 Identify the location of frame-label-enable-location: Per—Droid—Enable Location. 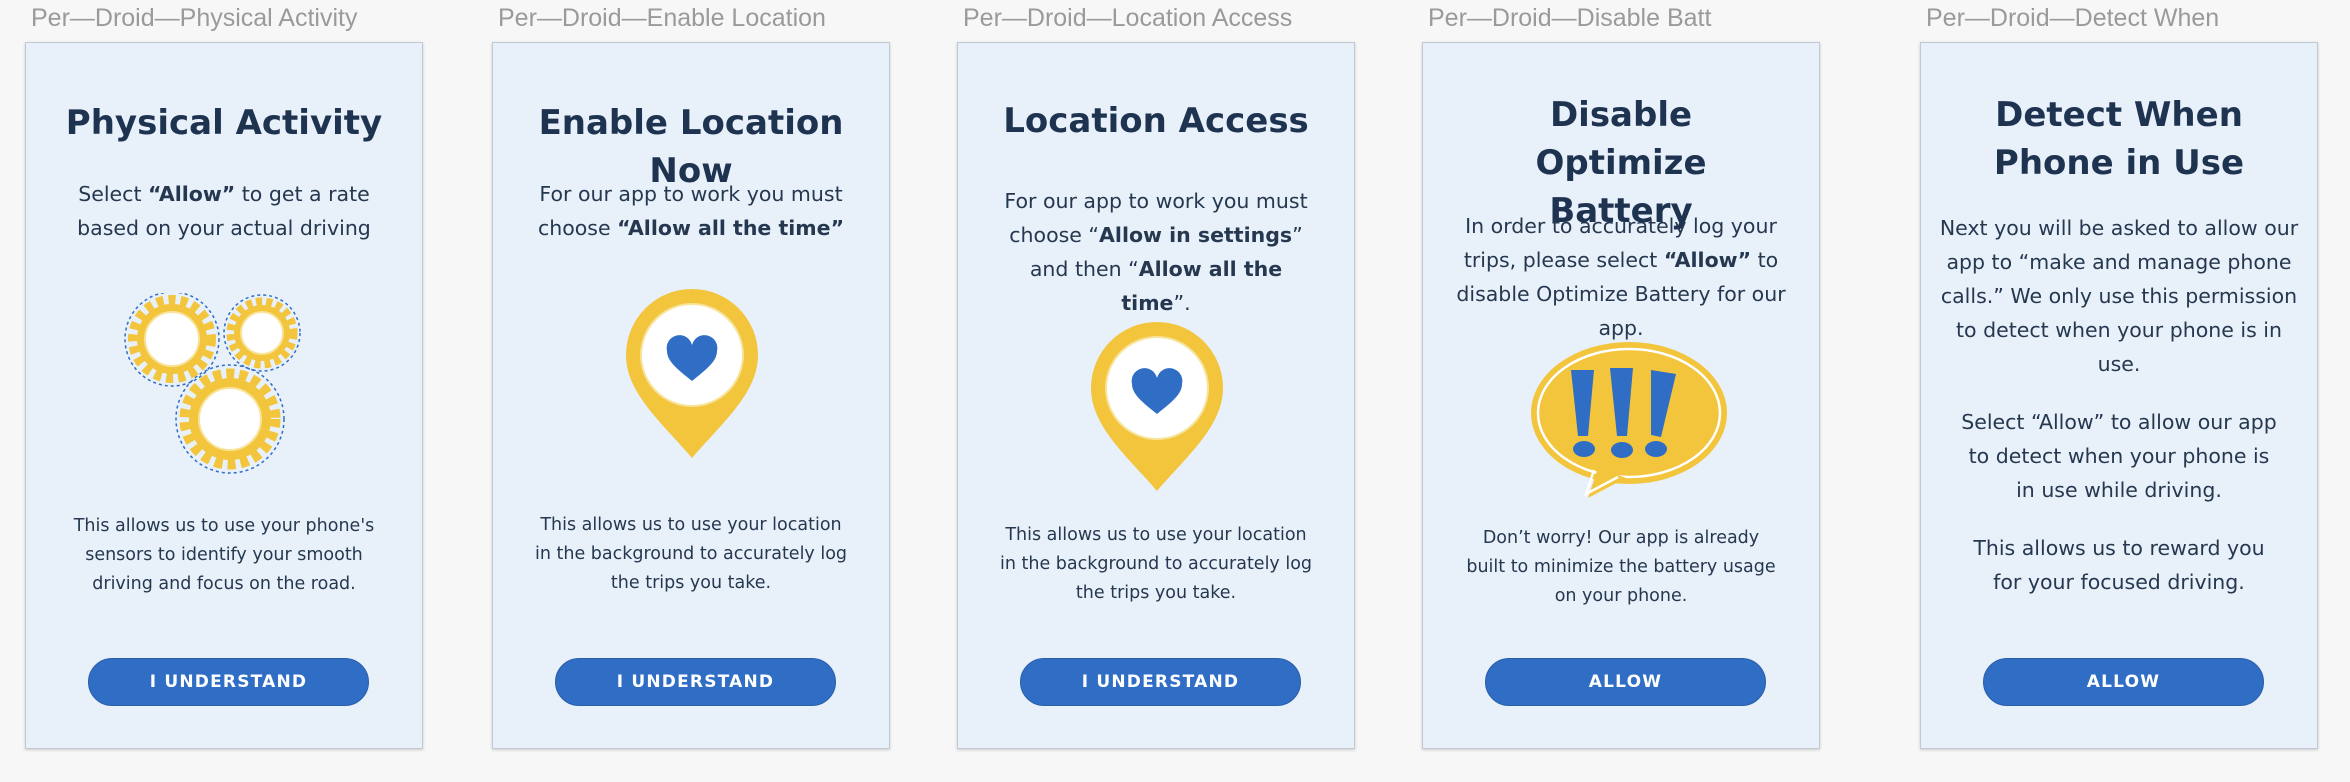
(662, 18).